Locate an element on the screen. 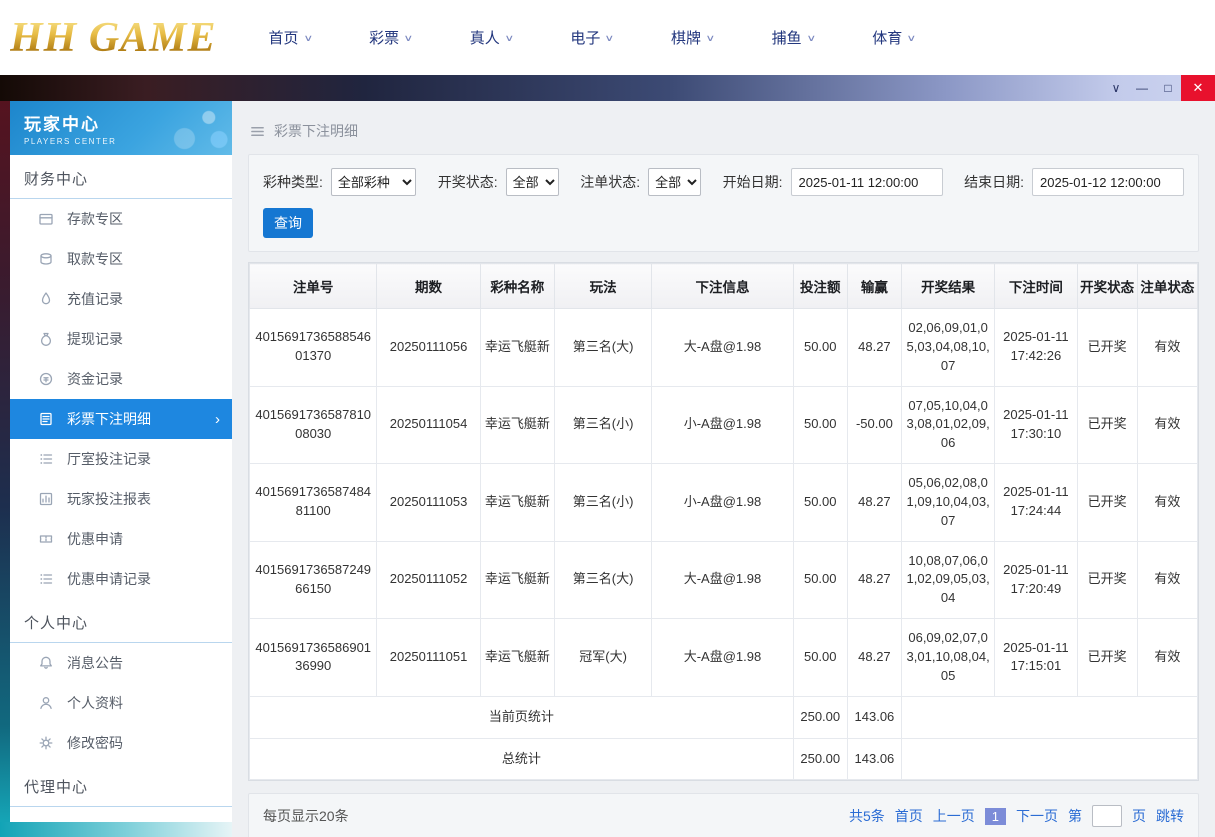 This screenshot has height=837, width=1215. left-decor-strip is located at coordinates (5, 469).